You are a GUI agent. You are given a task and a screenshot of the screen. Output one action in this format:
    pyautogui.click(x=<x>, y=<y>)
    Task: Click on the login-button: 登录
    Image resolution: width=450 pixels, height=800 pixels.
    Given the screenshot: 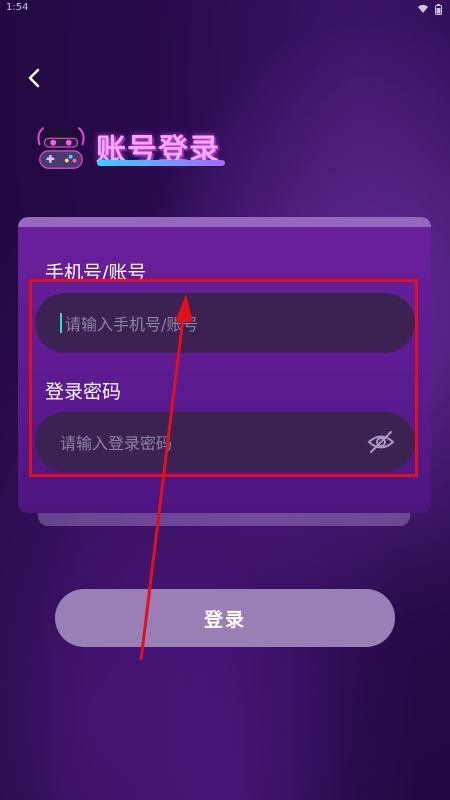 What is the action you would take?
    pyautogui.click(x=225, y=618)
    